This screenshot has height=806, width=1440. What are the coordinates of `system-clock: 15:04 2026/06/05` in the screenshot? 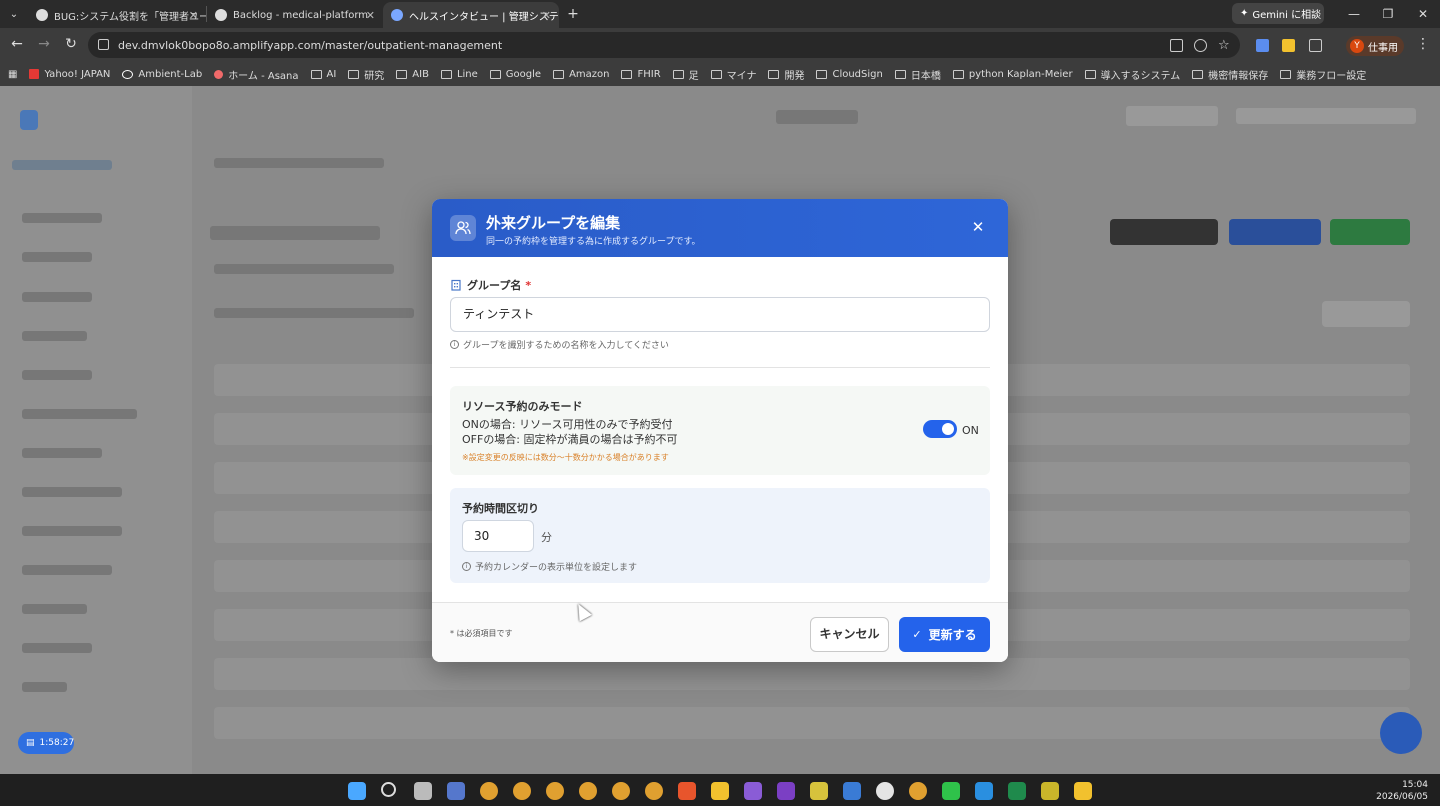 It's located at (1402, 791).